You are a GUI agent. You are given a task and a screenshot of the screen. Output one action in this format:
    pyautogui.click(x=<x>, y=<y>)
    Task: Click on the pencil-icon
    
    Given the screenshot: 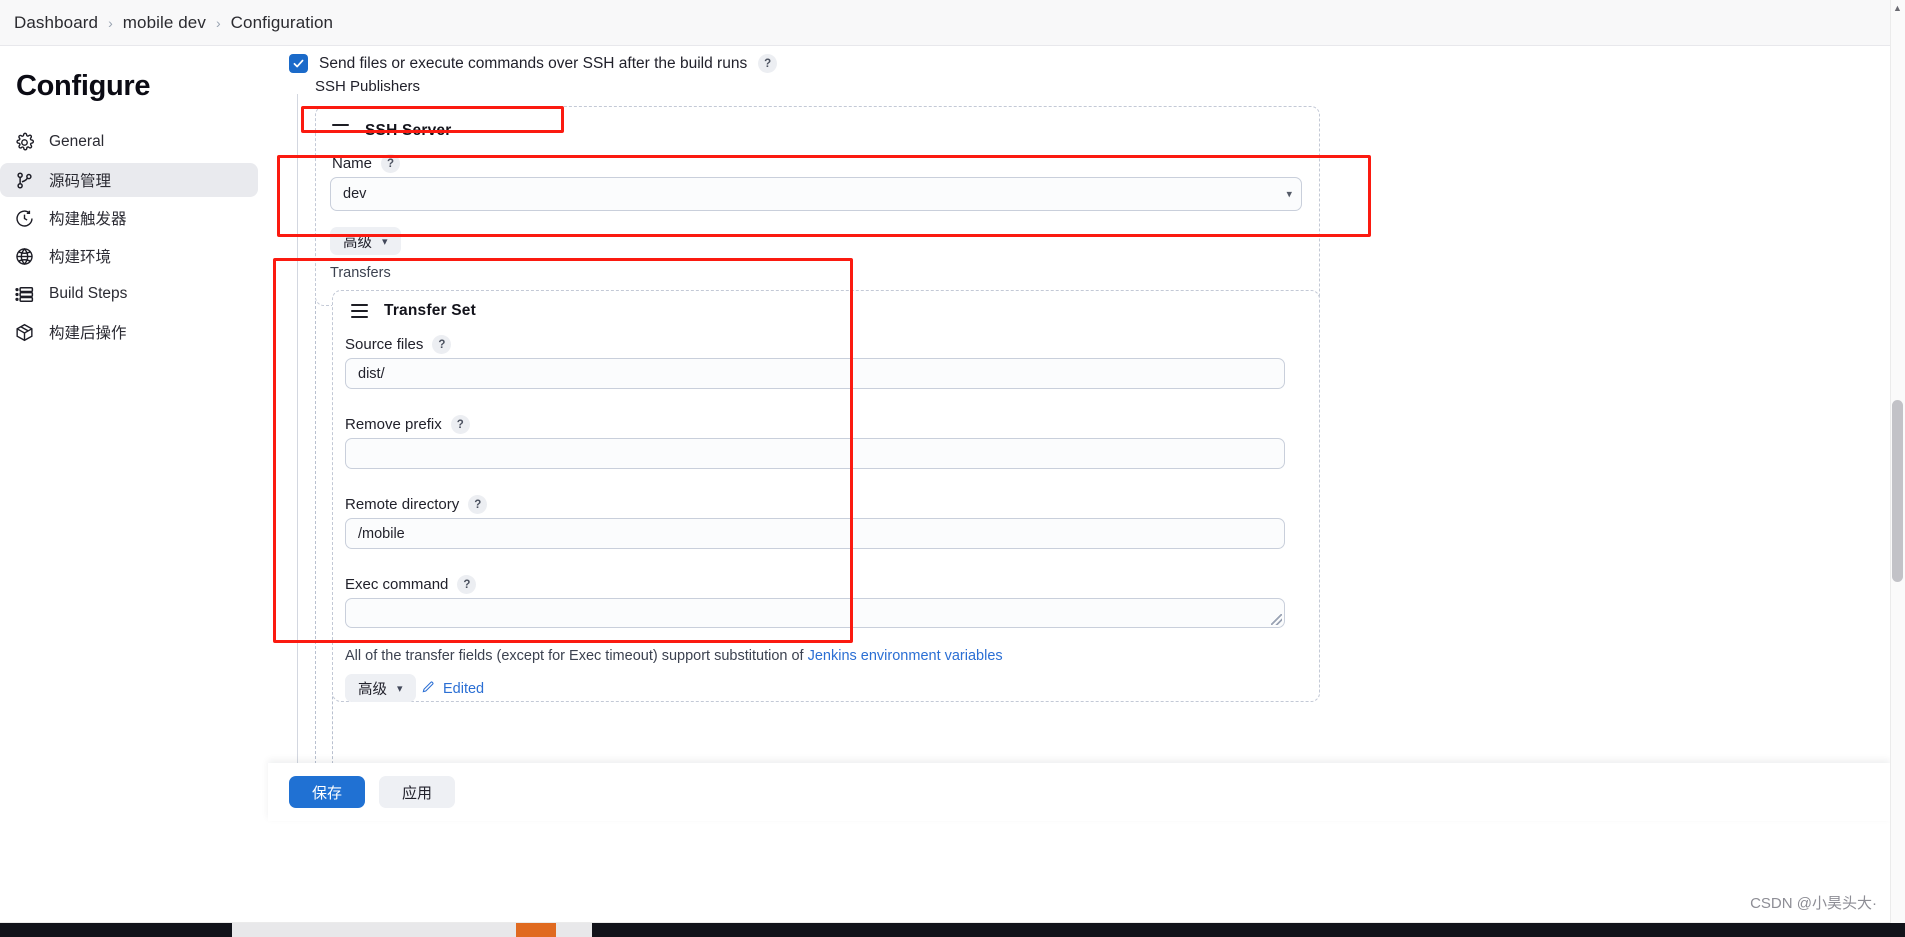 What is the action you would take?
    pyautogui.click(x=428, y=689)
    